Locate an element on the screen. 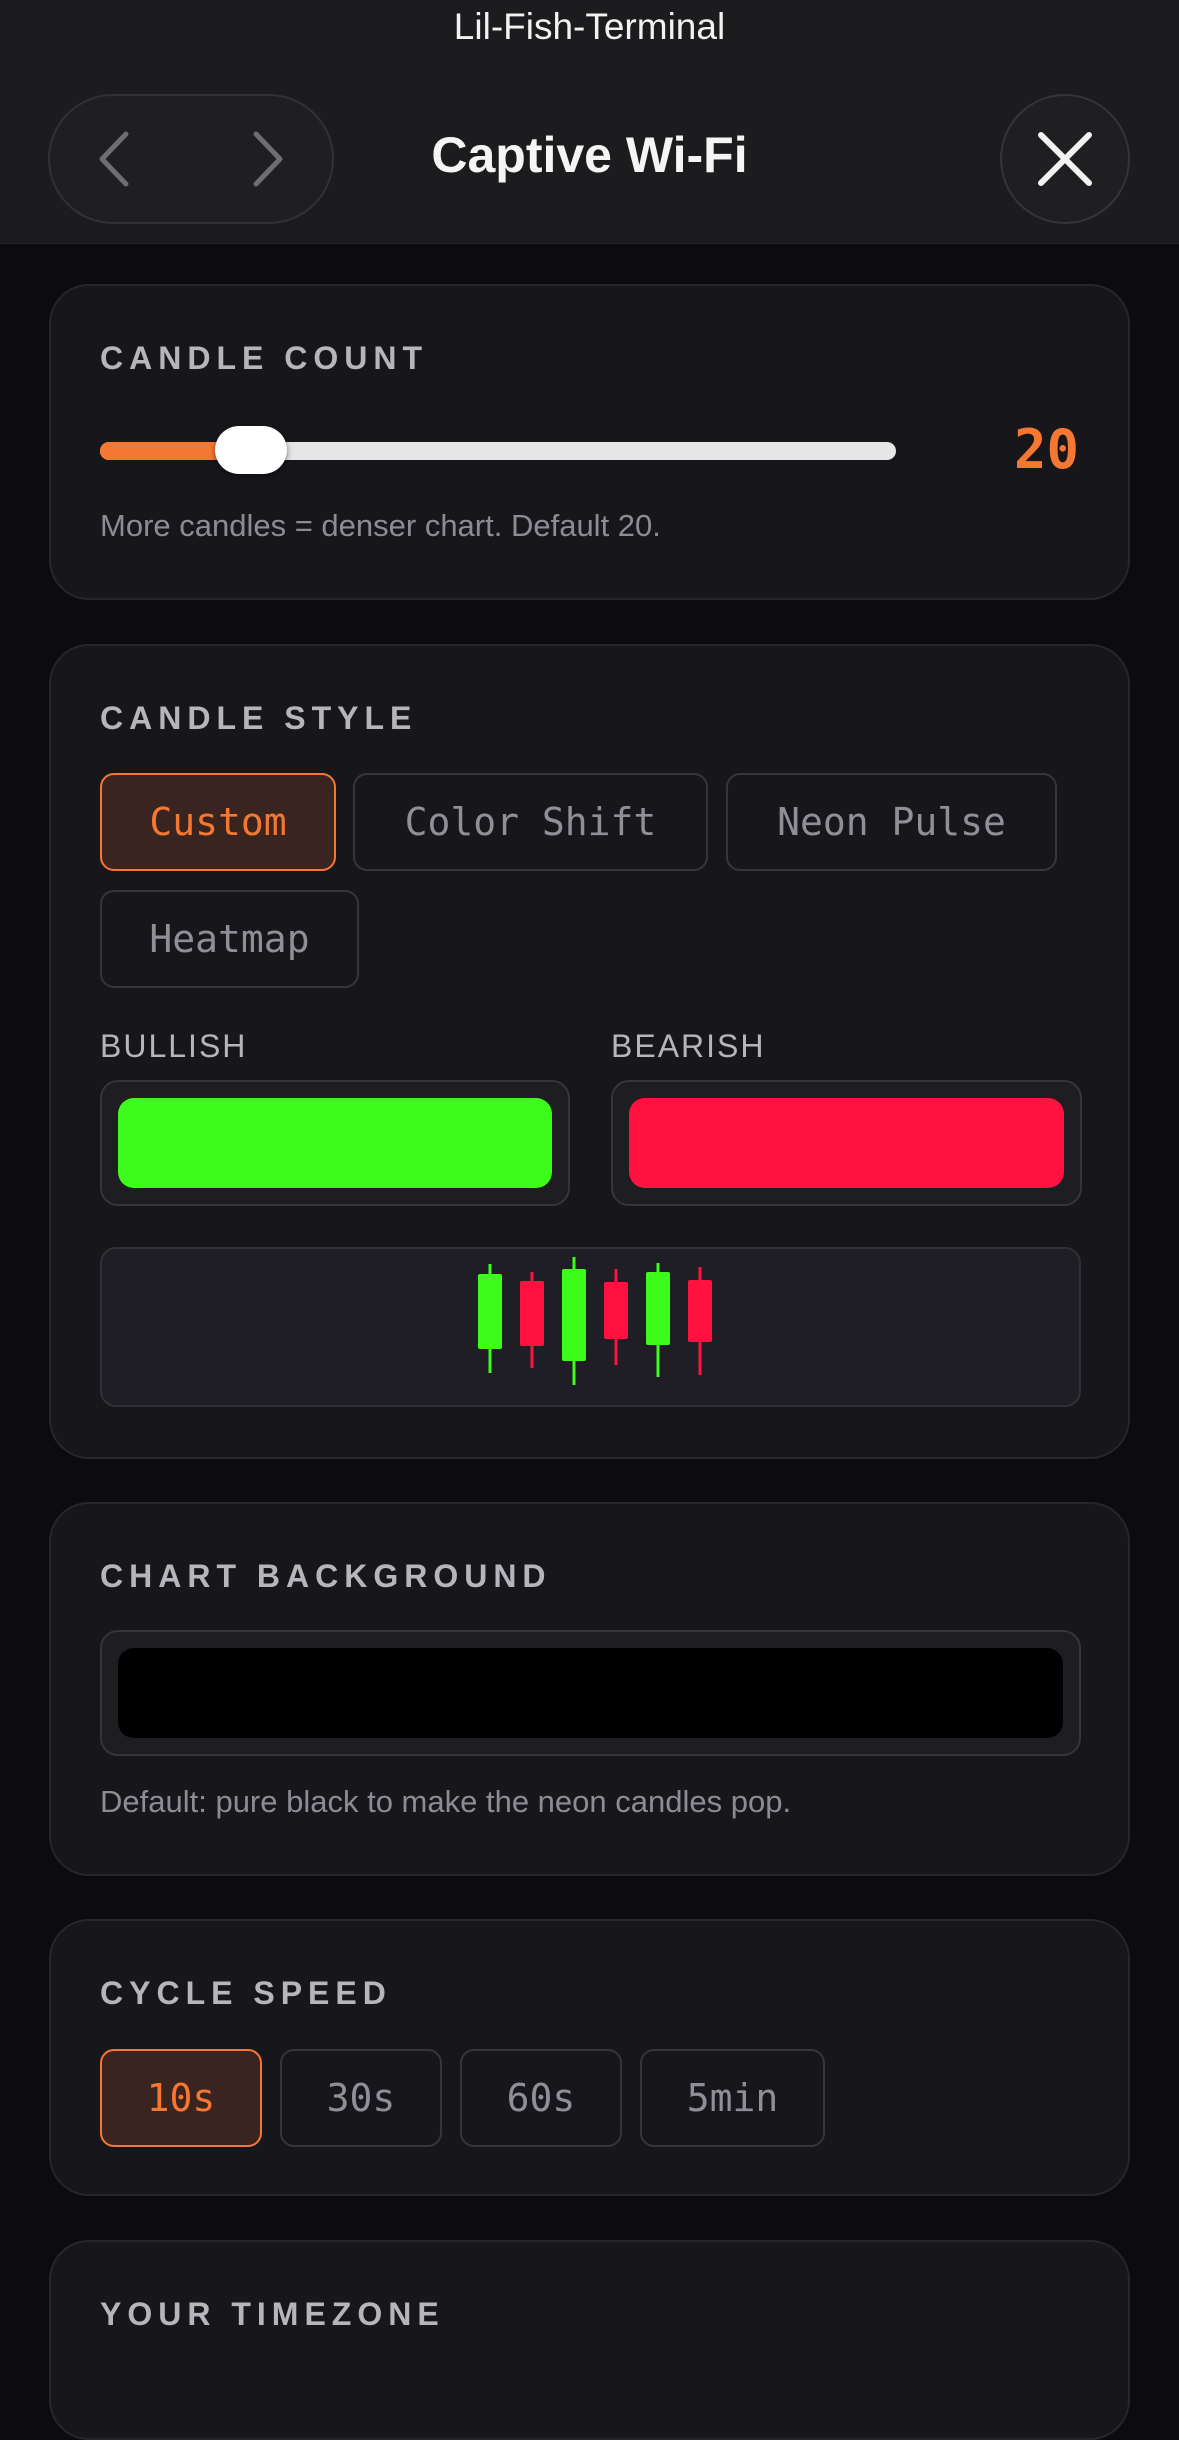 The height and width of the screenshot is (2440, 1179). candle-preview is located at coordinates (590, 1327).